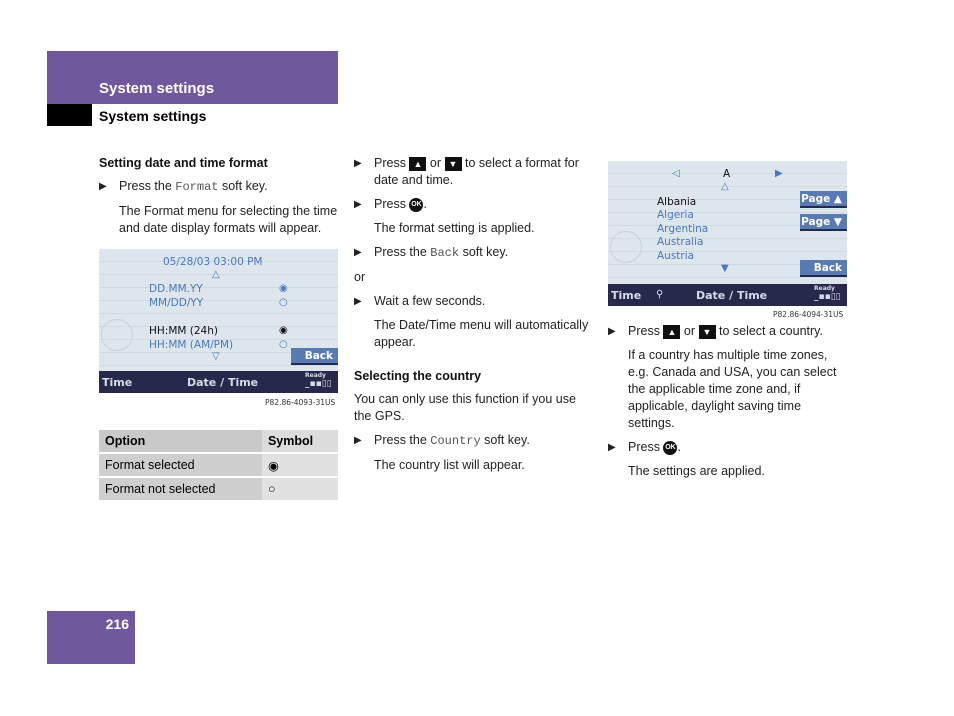 This screenshot has width=954, height=716. What do you see at coordinates (454, 228) in the screenshot?
I see `step-result: The format setting is applied.` at bounding box center [454, 228].